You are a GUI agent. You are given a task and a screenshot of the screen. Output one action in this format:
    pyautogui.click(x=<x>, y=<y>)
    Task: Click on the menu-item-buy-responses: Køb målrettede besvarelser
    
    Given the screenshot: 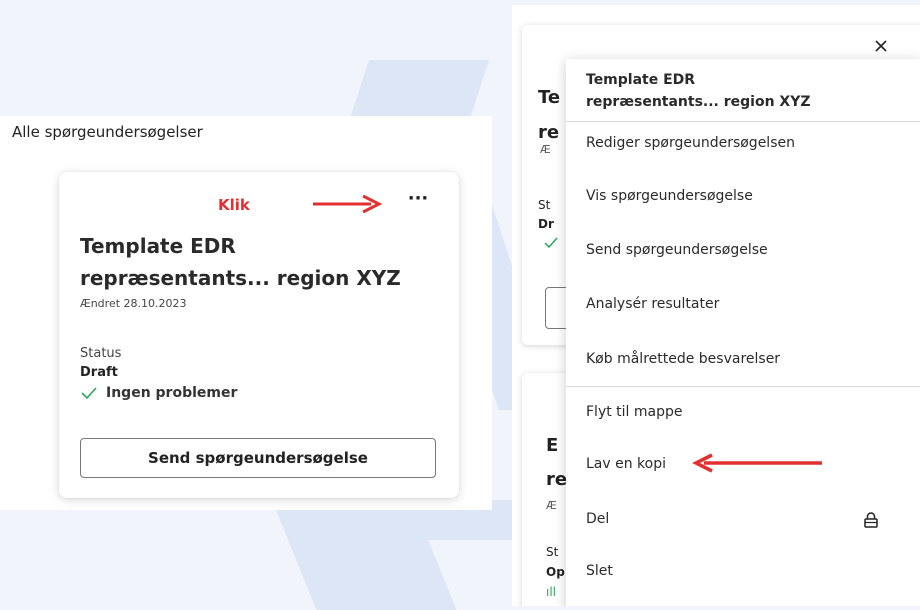 What is the action you would take?
    pyautogui.click(x=743, y=360)
    